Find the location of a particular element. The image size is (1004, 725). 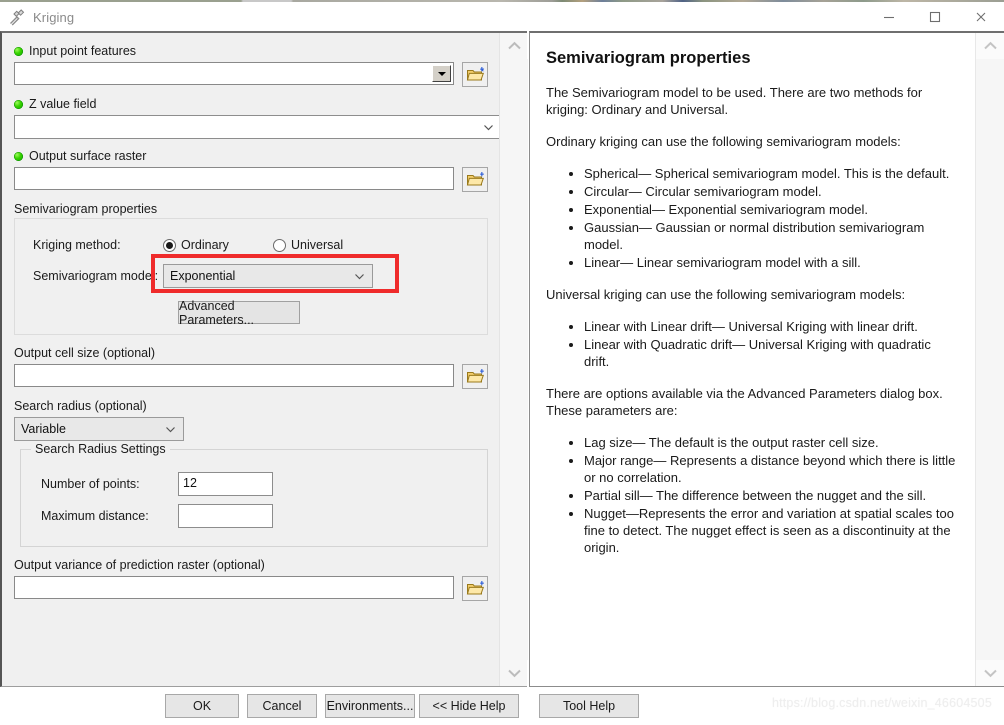

output-surface-raster-input is located at coordinates (234, 178).